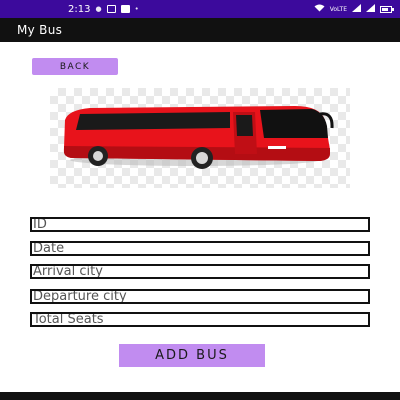  What do you see at coordinates (40, 30) in the screenshot?
I see `app-title: My Bus` at bounding box center [40, 30].